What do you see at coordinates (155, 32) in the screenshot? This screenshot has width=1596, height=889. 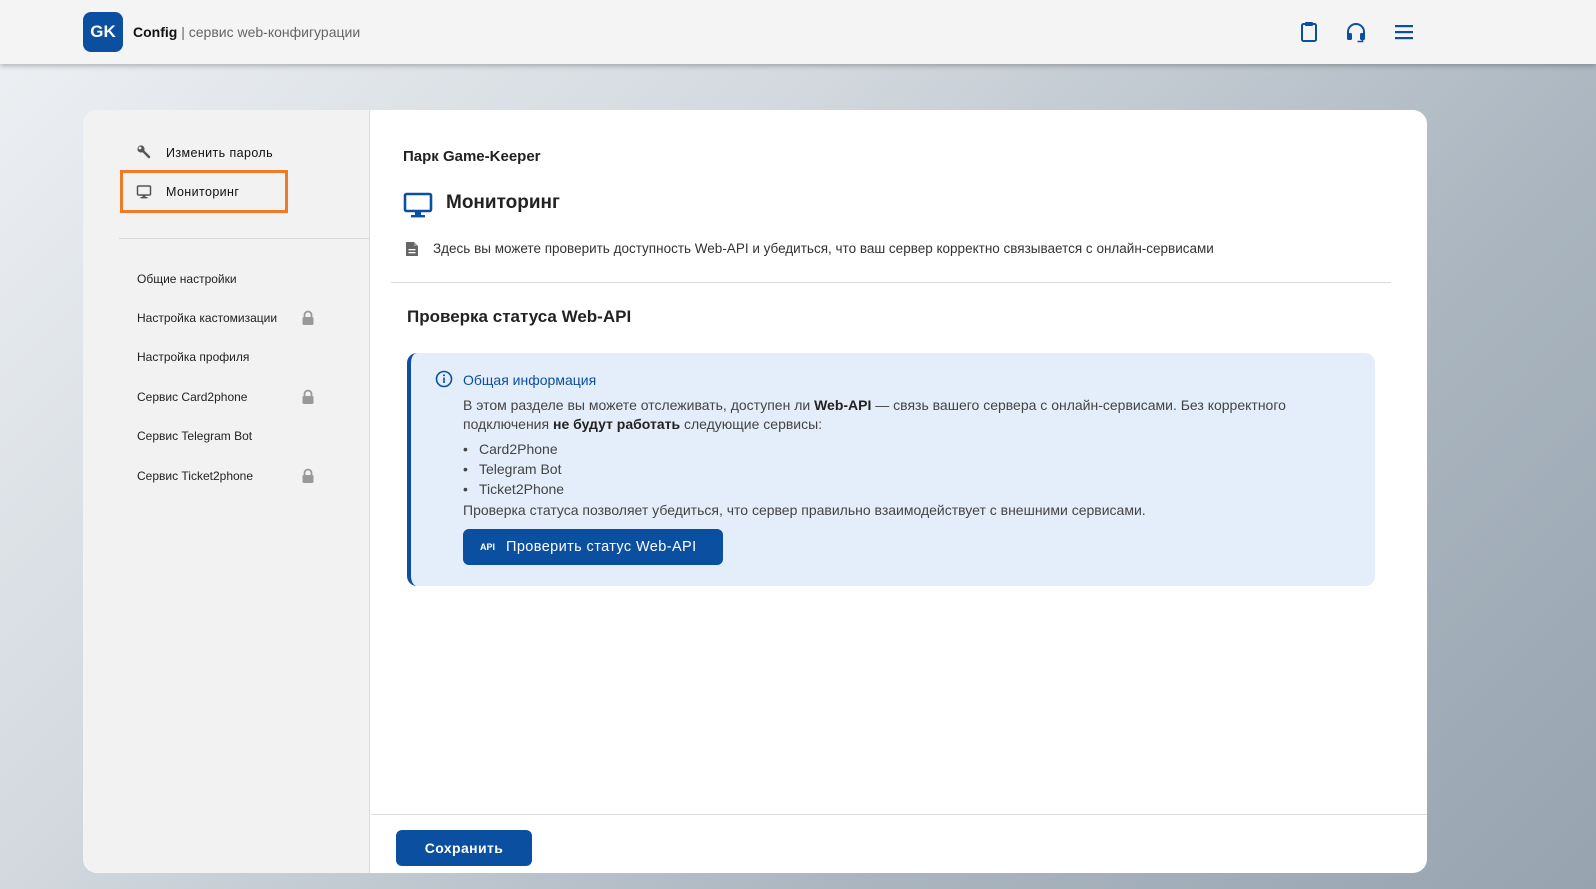 I see `brand-name: Config` at bounding box center [155, 32].